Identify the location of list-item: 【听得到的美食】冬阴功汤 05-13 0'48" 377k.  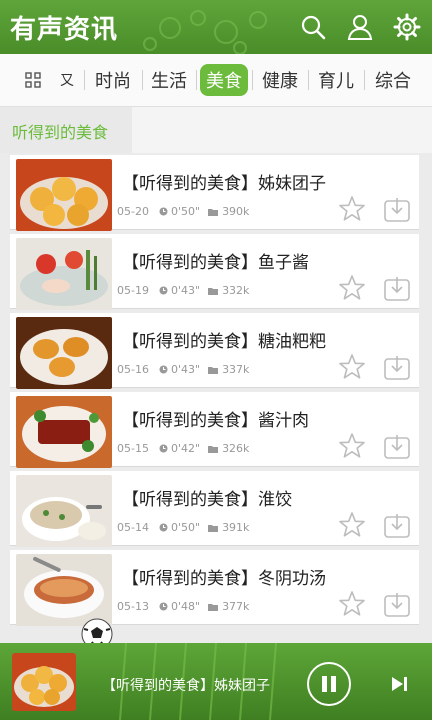
(214, 588).